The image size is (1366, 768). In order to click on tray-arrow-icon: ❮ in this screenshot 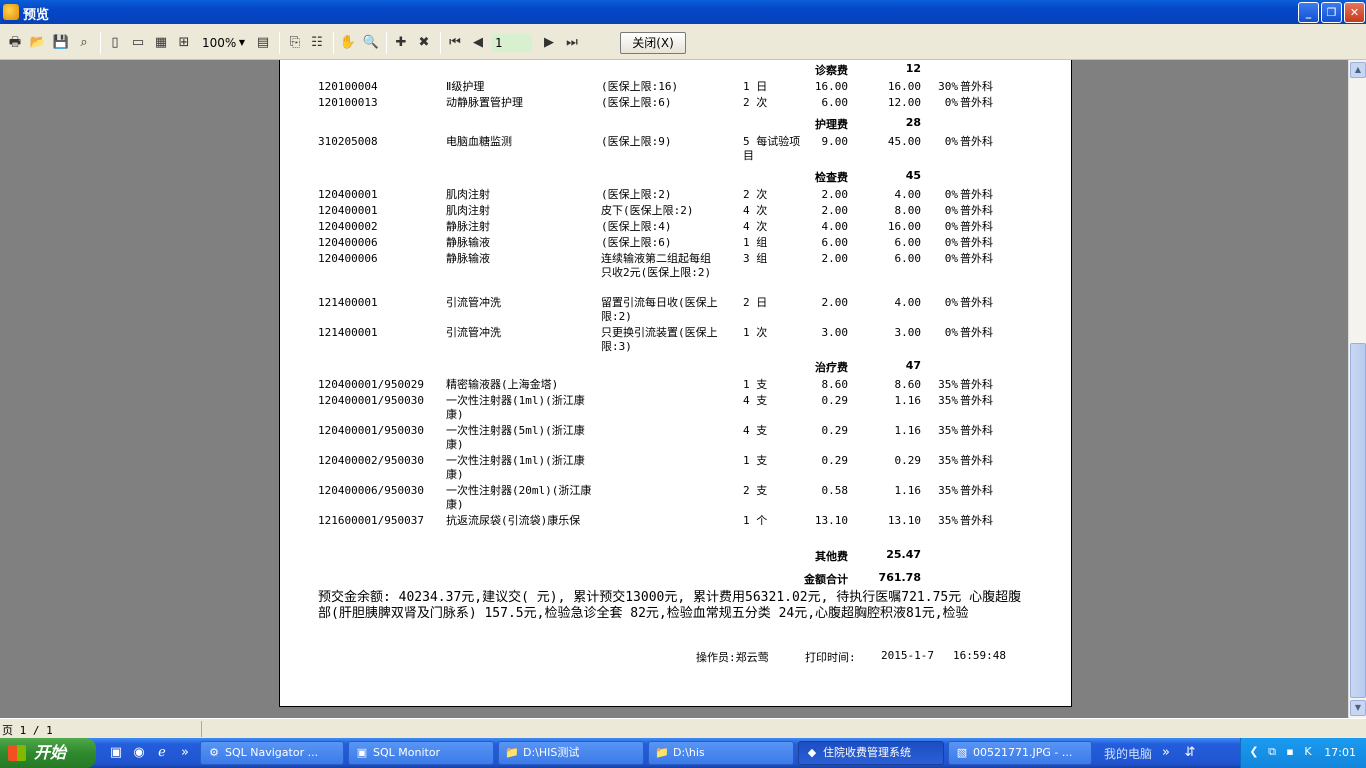, I will do `click(1254, 752)`.